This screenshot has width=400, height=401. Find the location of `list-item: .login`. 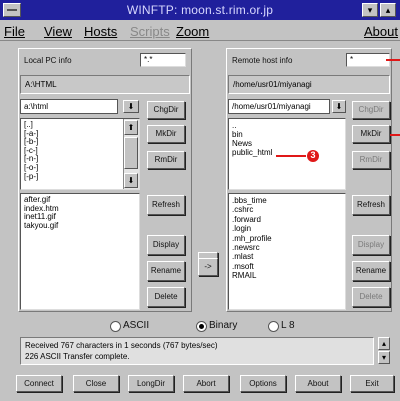

list-item: .login is located at coordinates (287, 228).